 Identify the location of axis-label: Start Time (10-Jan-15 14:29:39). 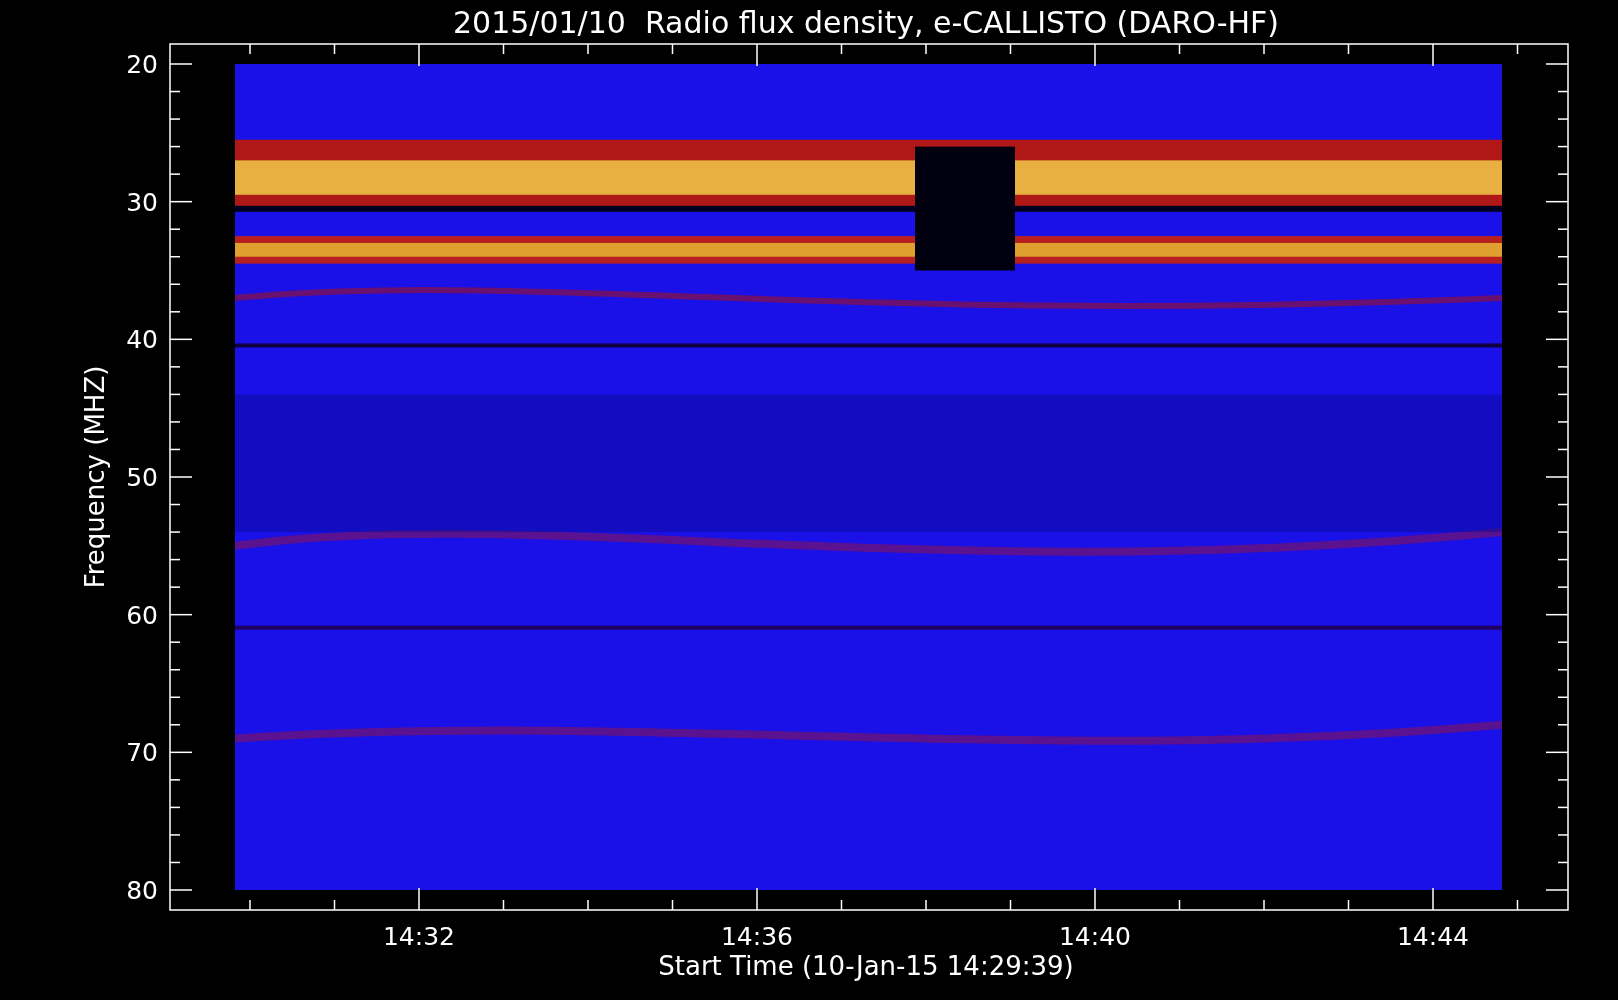
(866, 966).